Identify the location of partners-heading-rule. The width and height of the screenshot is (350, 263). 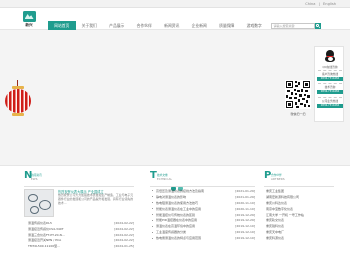
(299, 186).